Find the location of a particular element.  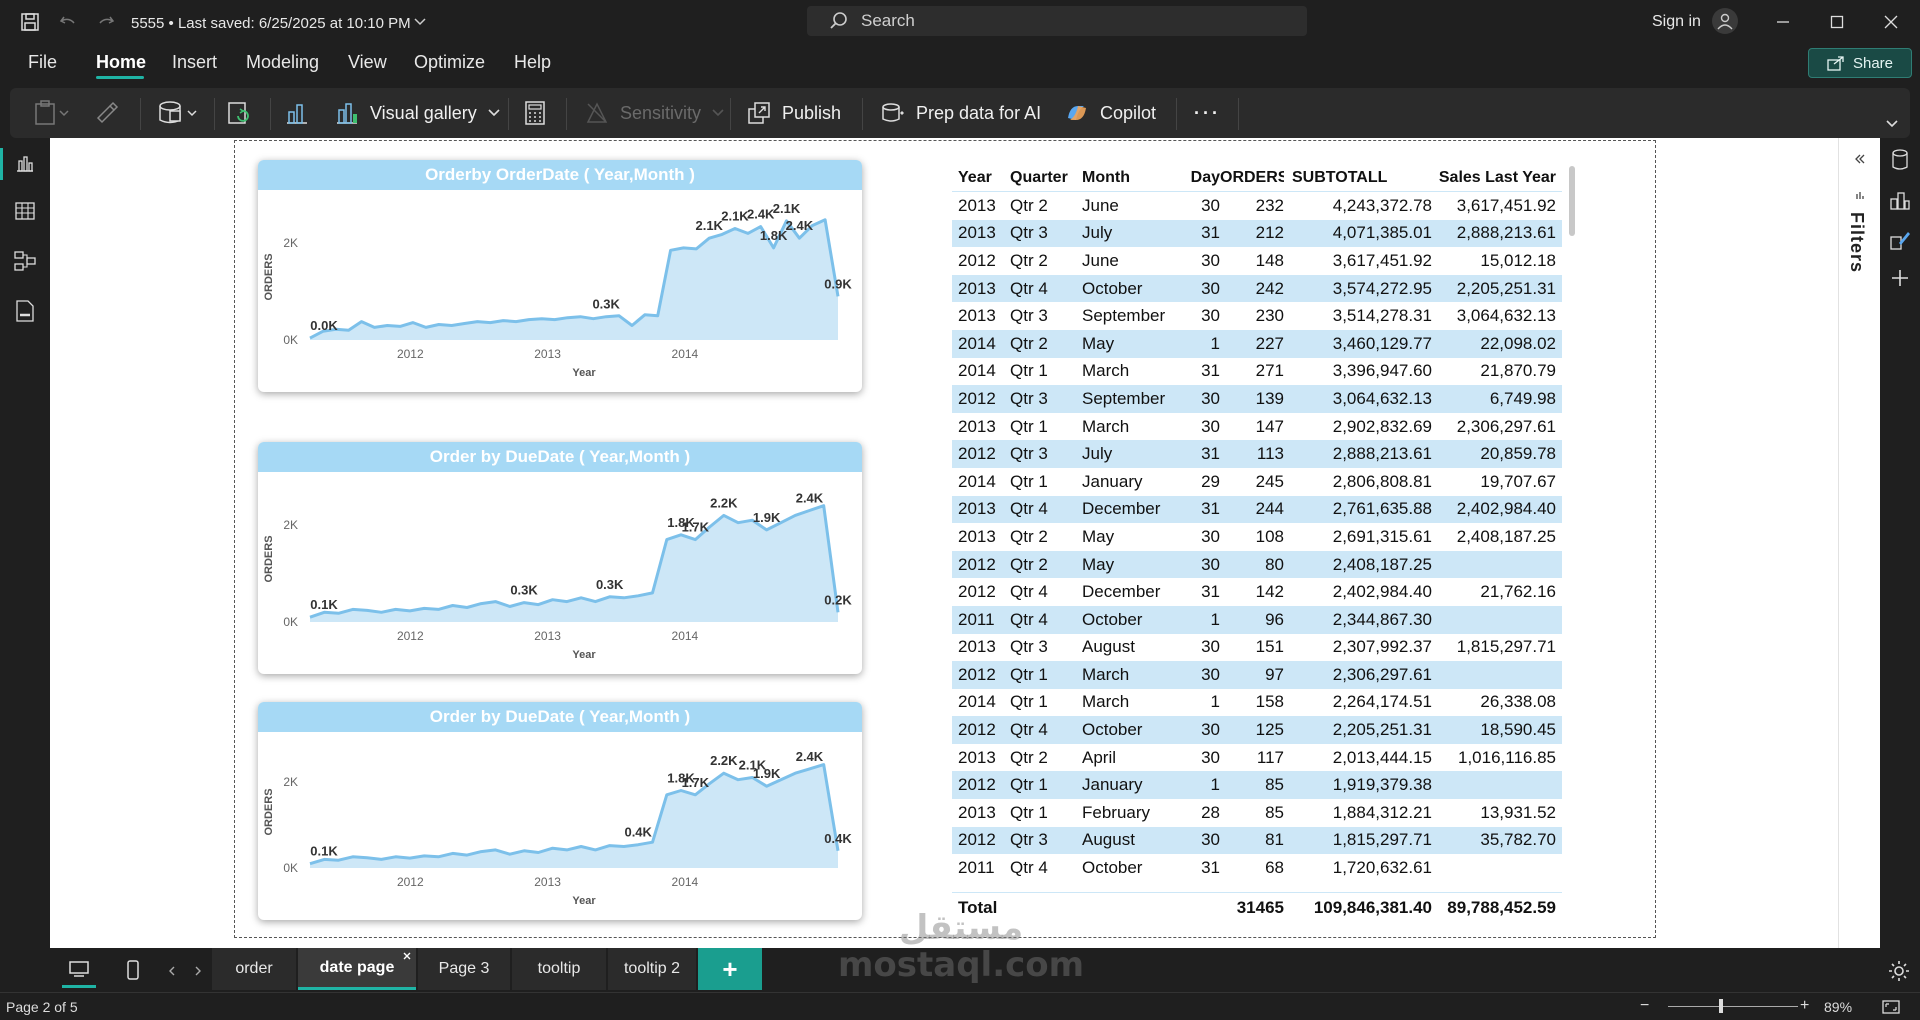

visual-gallery-icon is located at coordinates (347, 113).